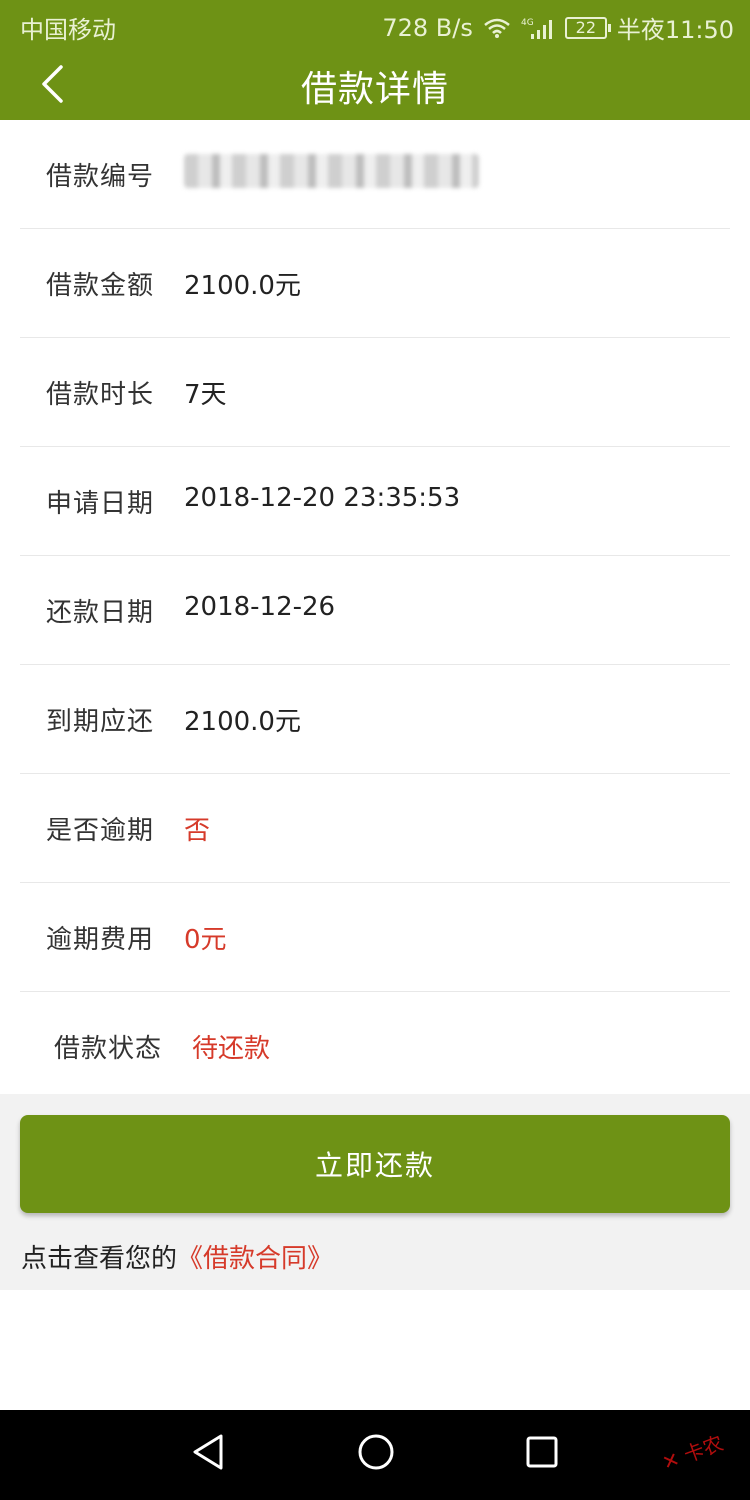  Describe the element at coordinates (375, 26) in the screenshot. I see `status-bar: 中国移动 728 B/s 4G 22 半夜11:50` at that location.